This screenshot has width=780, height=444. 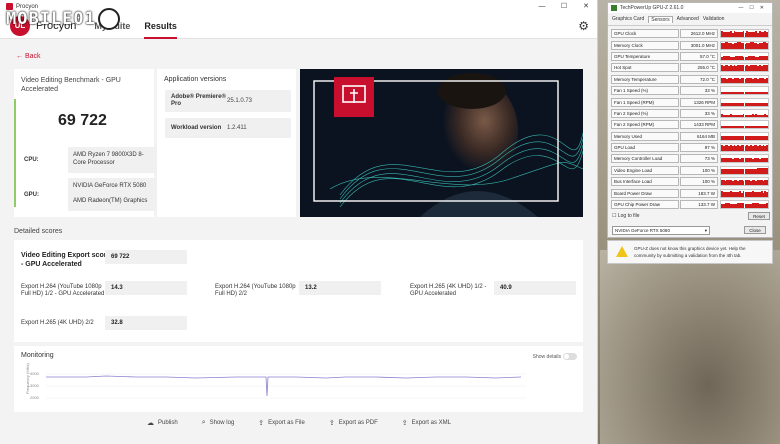 What do you see at coordinates (583, 26) in the screenshot?
I see `gear-icon: ⚙` at bounding box center [583, 26].